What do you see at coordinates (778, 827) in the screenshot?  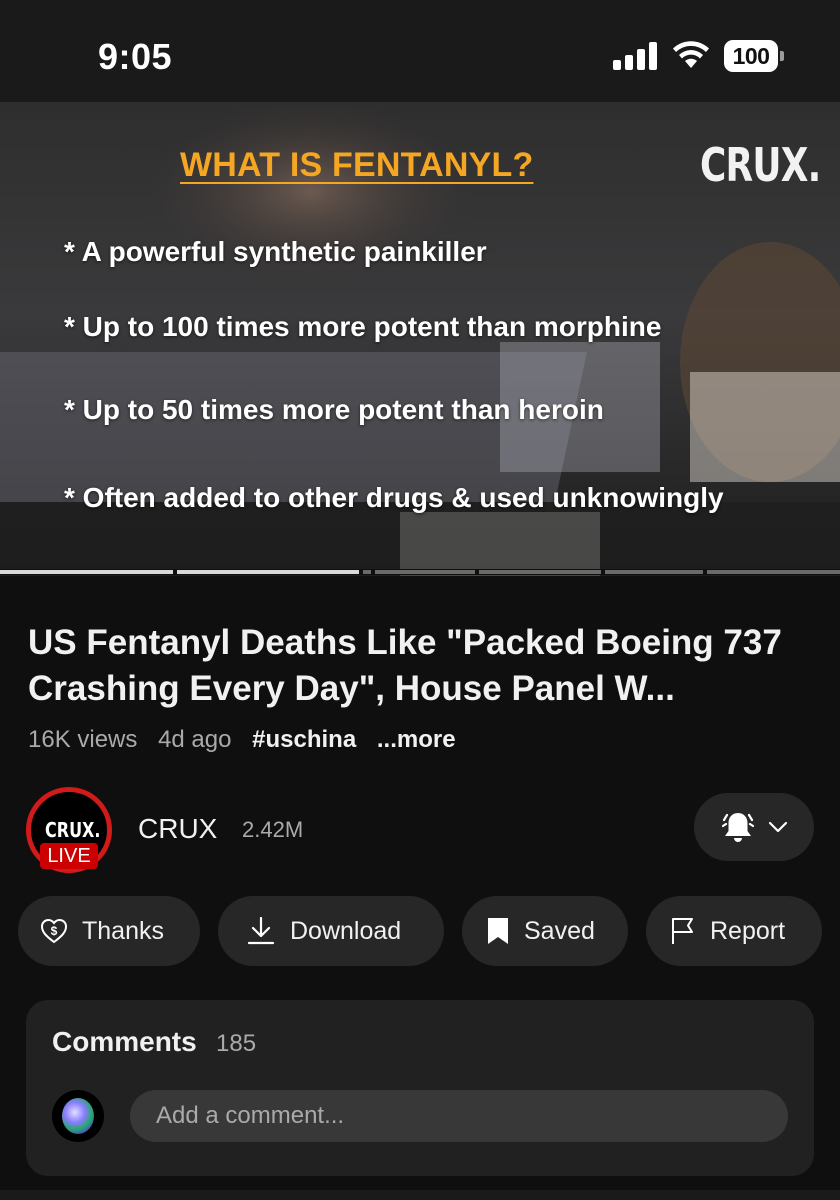 I see `chevron-down-icon` at bounding box center [778, 827].